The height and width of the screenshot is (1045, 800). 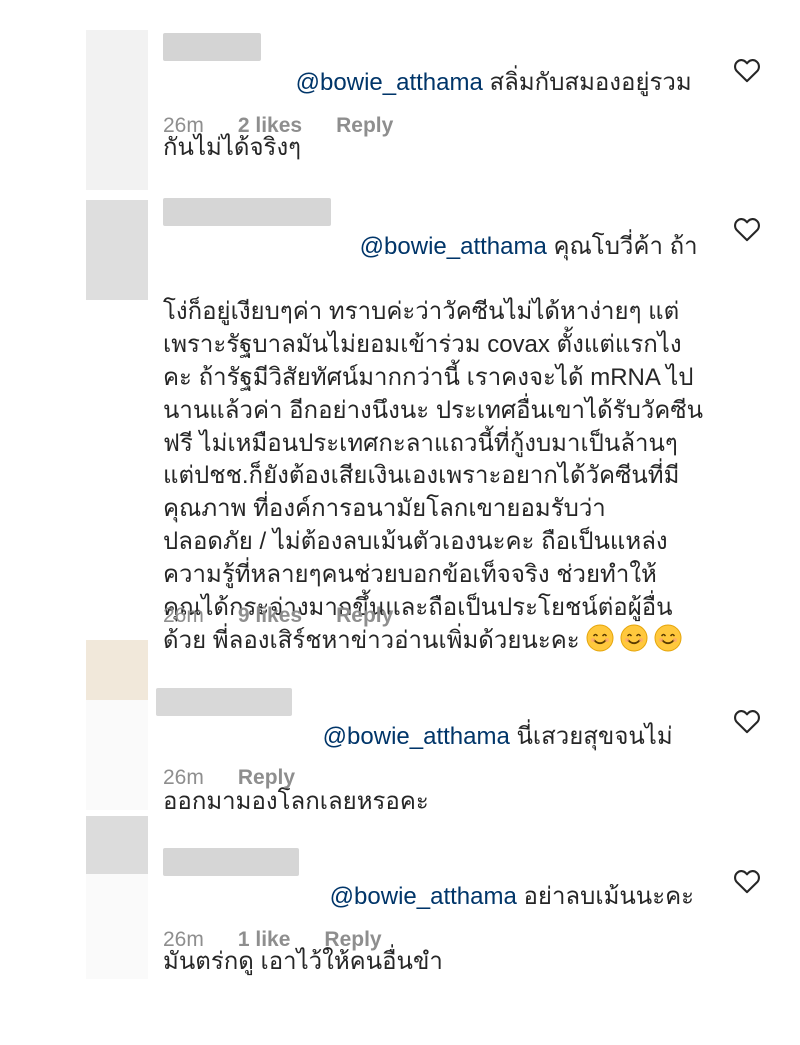 I want to click on comment-meta: 26m 9 likes Reply, so click(x=278, y=616).